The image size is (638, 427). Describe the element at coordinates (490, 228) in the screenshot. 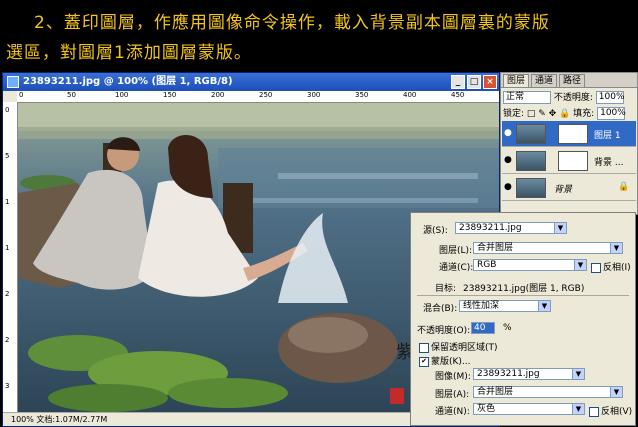

I see `source-value: 23893211.jpg` at that location.